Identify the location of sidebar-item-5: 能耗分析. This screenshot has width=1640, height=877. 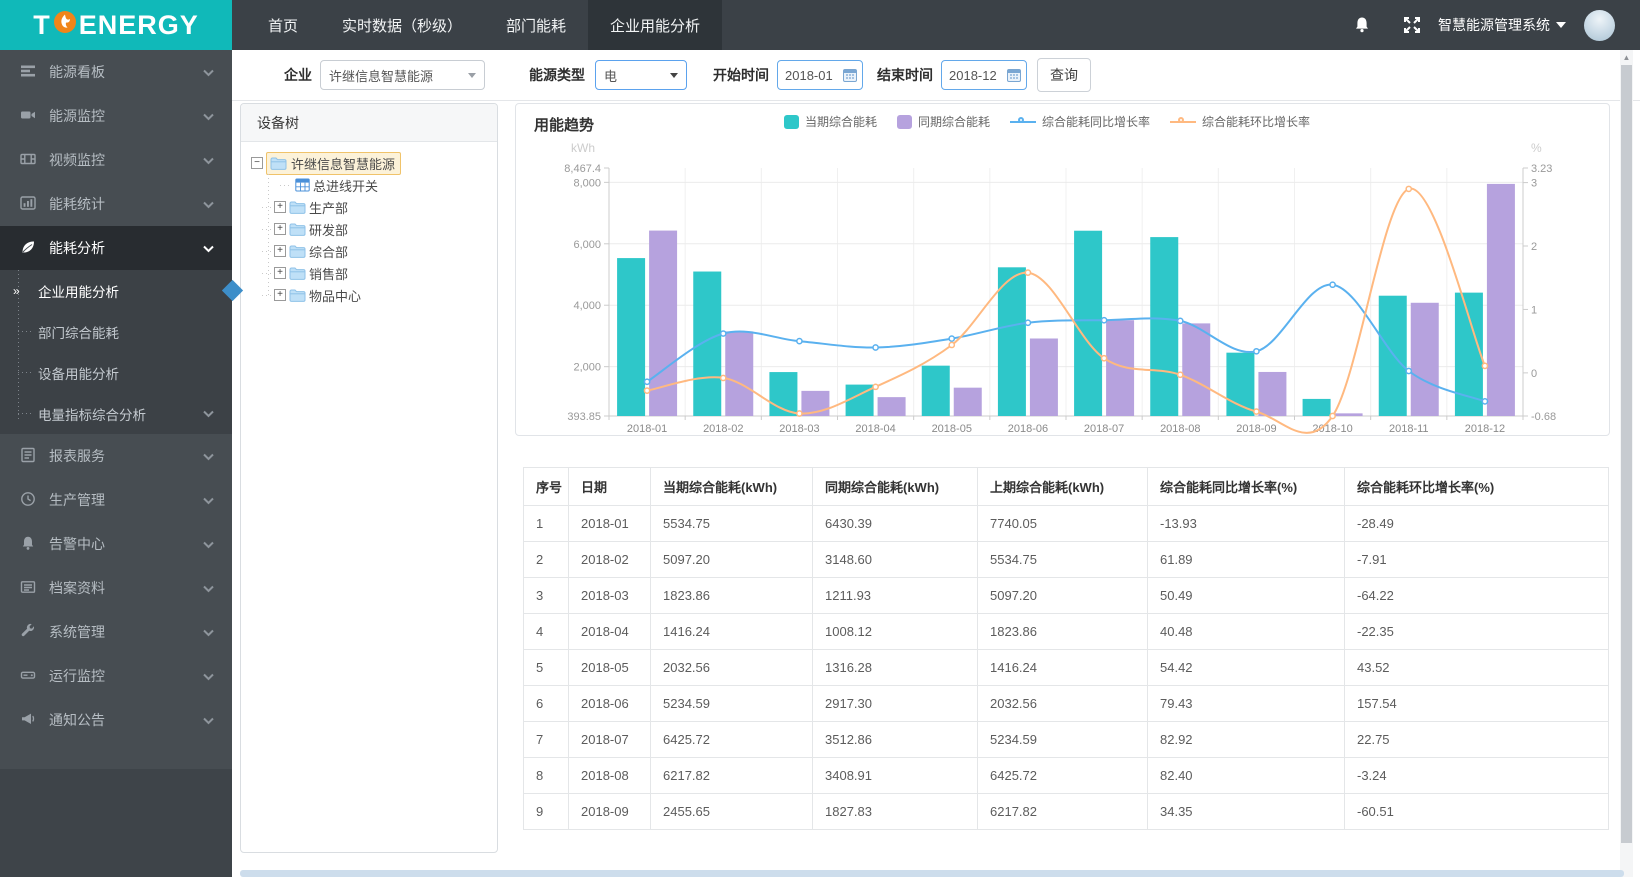
(116, 248).